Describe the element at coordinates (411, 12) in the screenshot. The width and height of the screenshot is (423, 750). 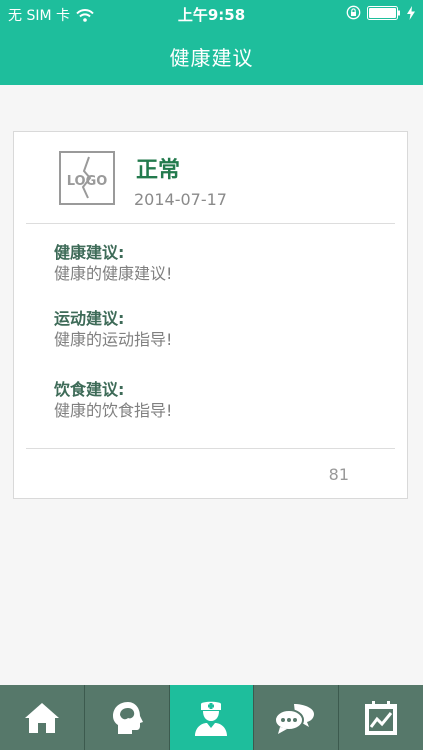
I see `charging-icon` at that location.